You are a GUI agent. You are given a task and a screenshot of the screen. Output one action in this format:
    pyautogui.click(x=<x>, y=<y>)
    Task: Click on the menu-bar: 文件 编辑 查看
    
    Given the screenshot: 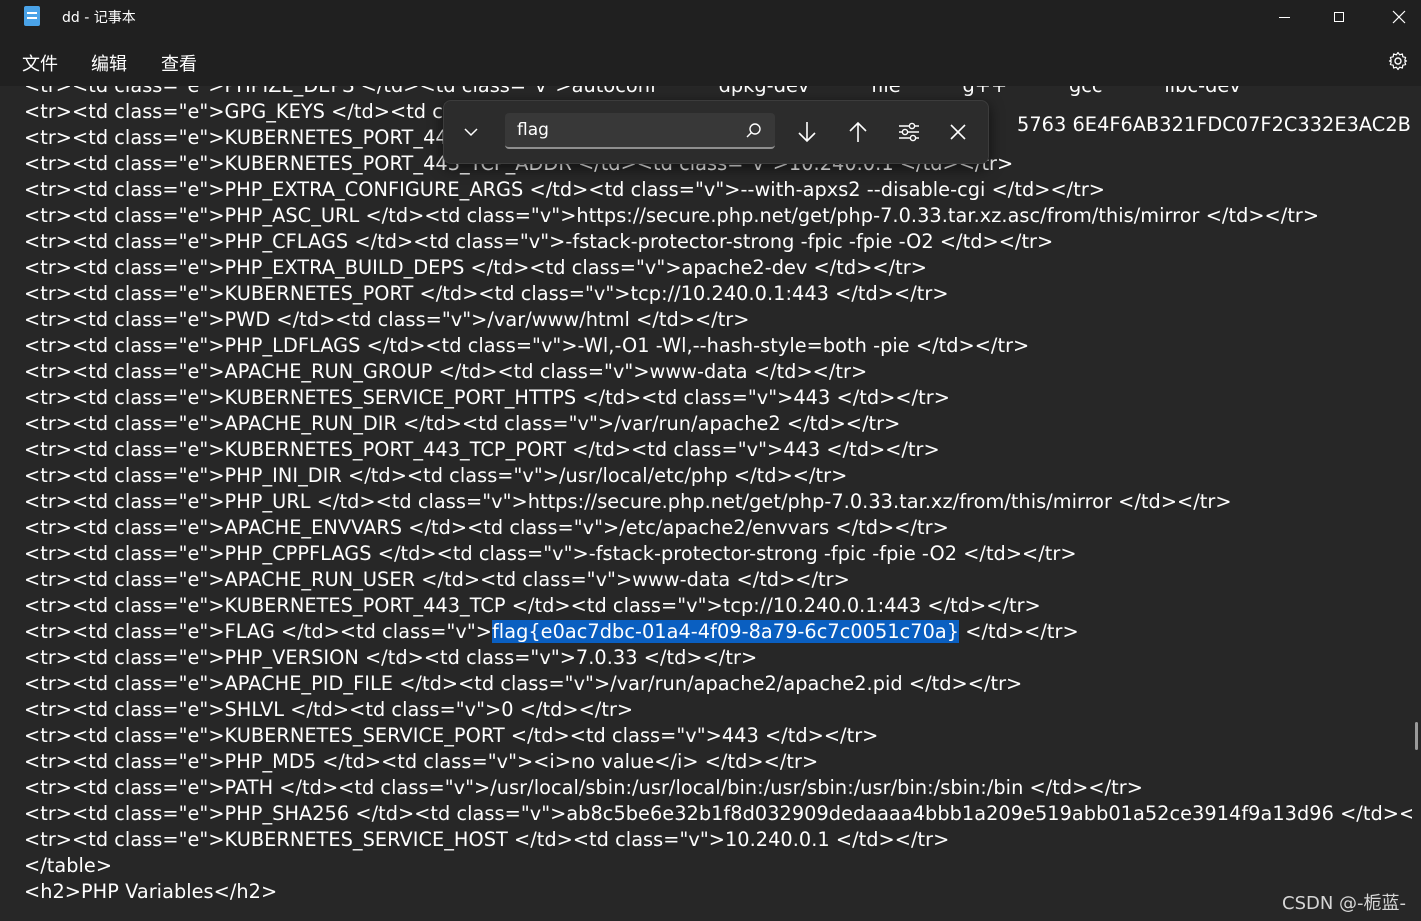 What is the action you would take?
    pyautogui.click(x=710, y=63)
    